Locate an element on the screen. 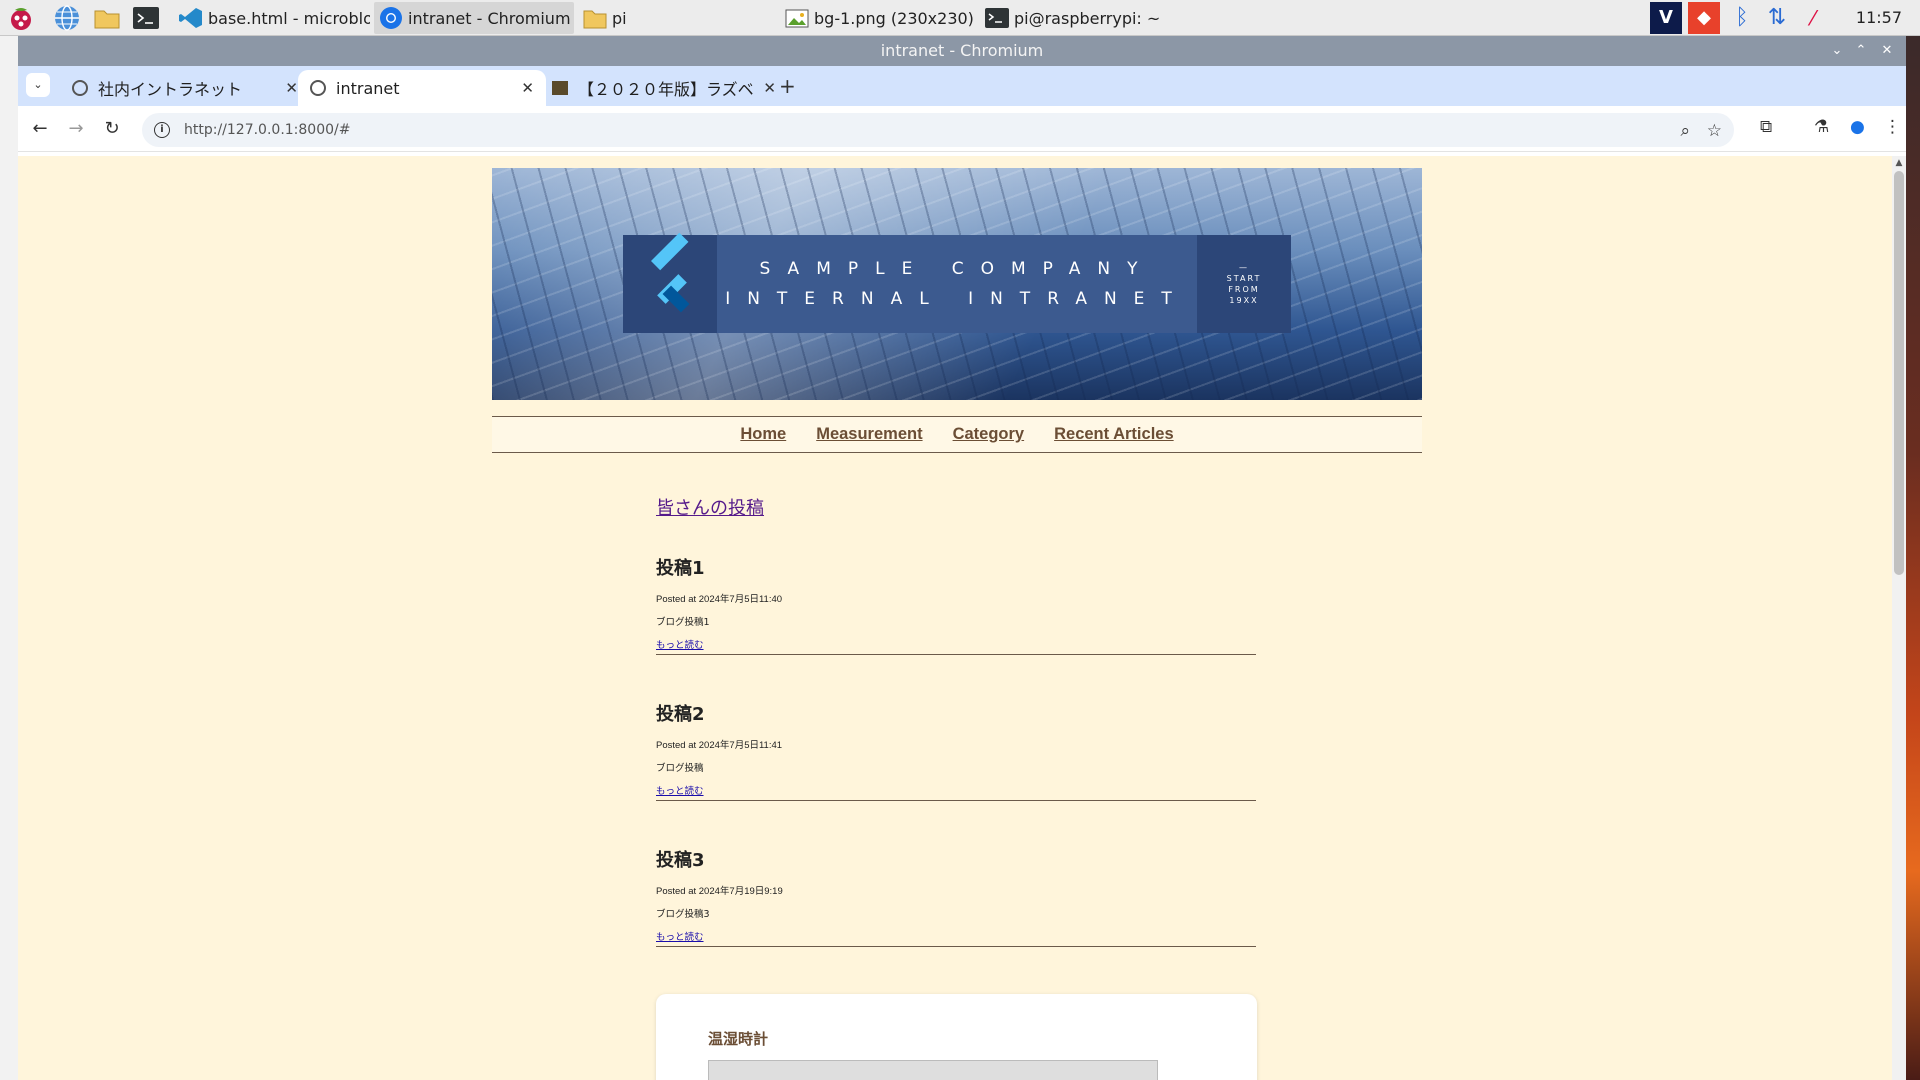 The image size is (1920, 1080). bluetooth-icon: ᛒ is located at coordinates (1742, 18).